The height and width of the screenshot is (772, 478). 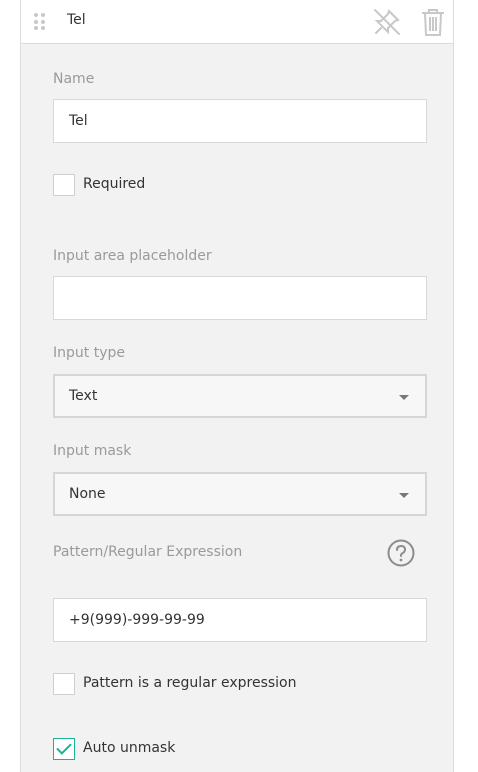 I want to click on input-type-label: Input type, so click(x=89, y=353).